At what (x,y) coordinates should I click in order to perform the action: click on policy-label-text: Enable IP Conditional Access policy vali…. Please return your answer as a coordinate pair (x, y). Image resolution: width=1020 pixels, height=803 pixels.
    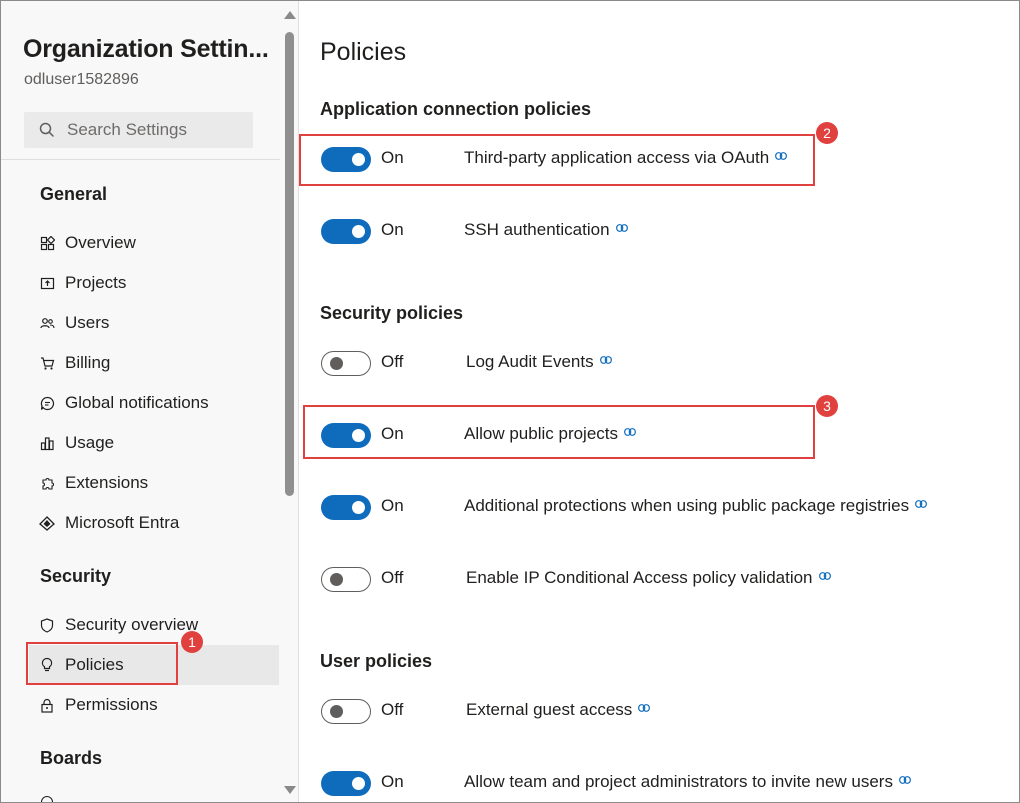
    Looking at the image, I should click on (639, 577).